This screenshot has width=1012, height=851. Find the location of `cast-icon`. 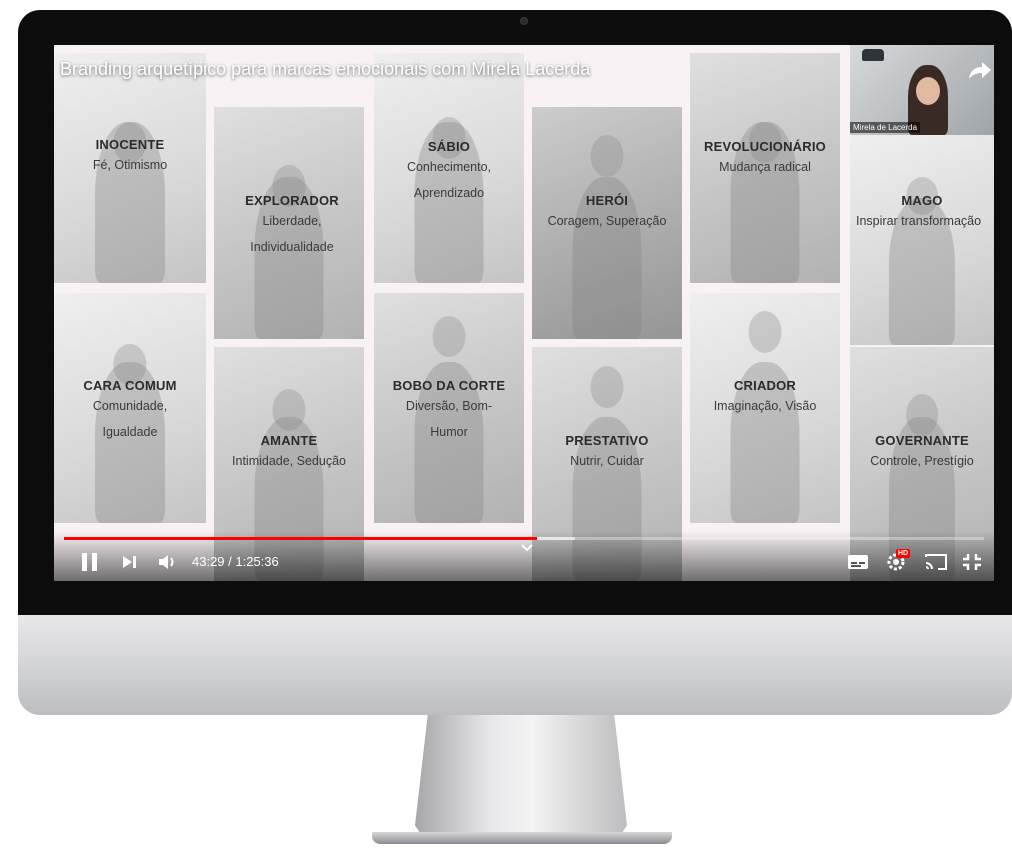

cast-icon is located at coordinates (936, 562).